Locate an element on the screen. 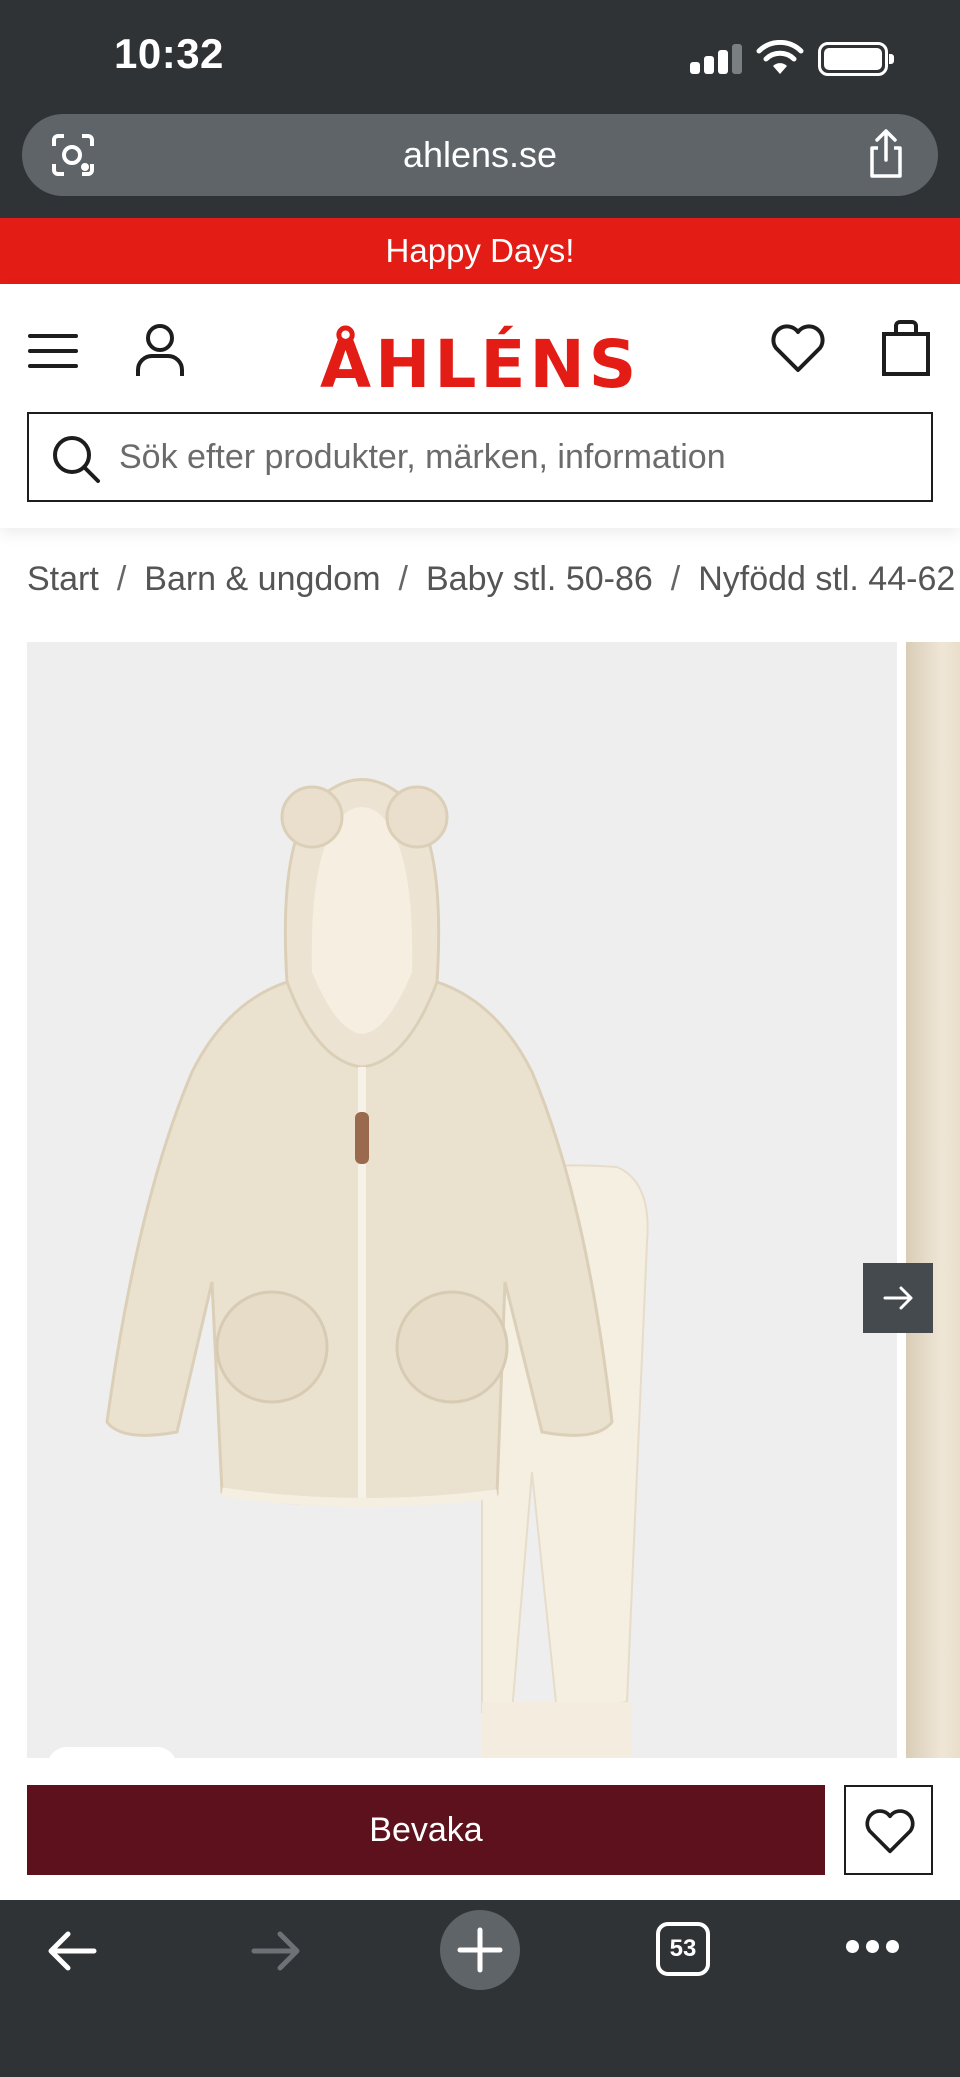 This screenshot has width=960, height=2077. back-icon is located at coordinates (72, 1951).